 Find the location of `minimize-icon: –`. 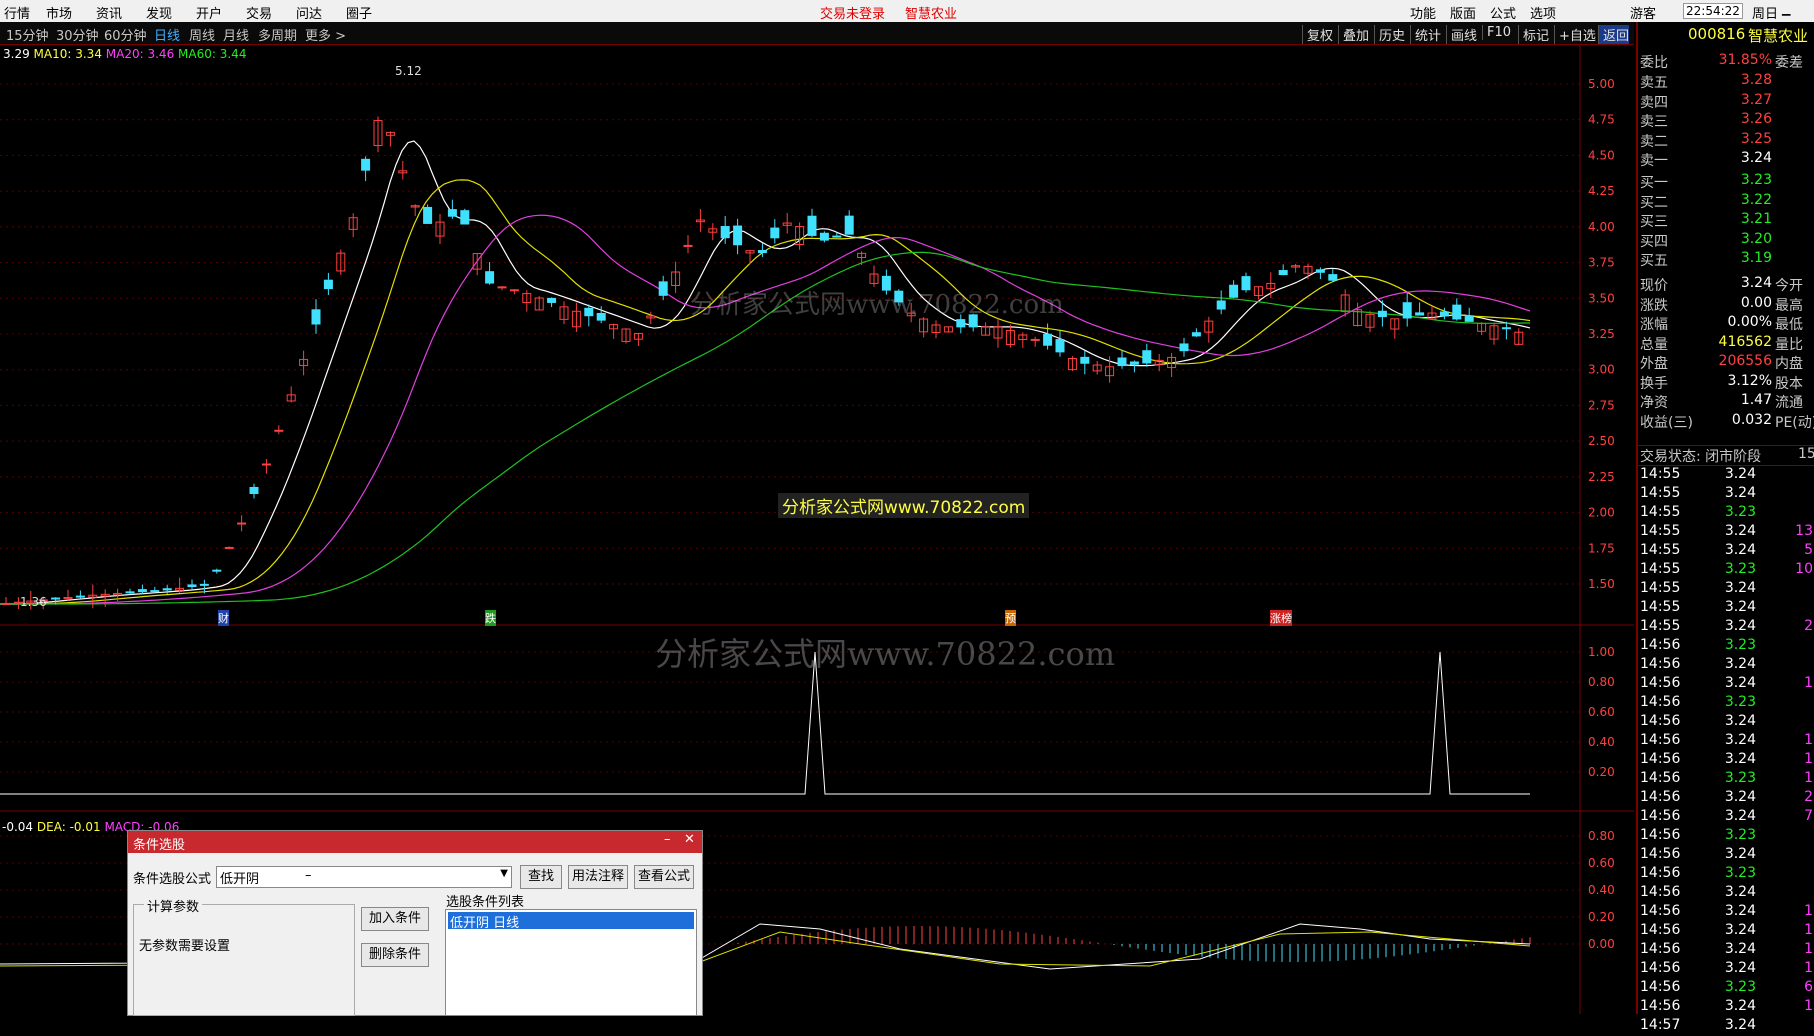

minimize-icon: – is located at coordinates (667, 839).